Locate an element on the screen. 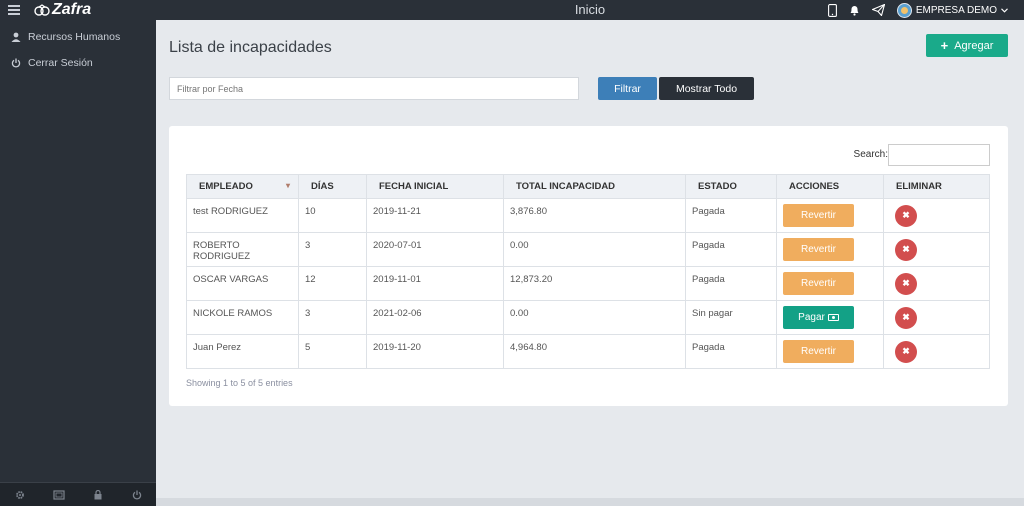 The height and width of the screenshot is (506, 1024). topbar-icons: EMPRESA DEMO is located at coordinates (917, 10).